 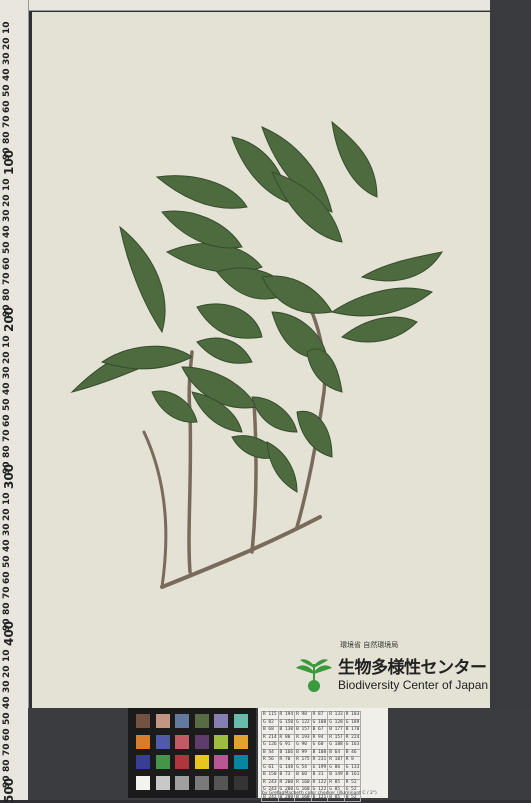 What do you see at coordinates (336, 775) in the screenshot?
I see `table-cell: B 149` at bounding box center [336, 775].